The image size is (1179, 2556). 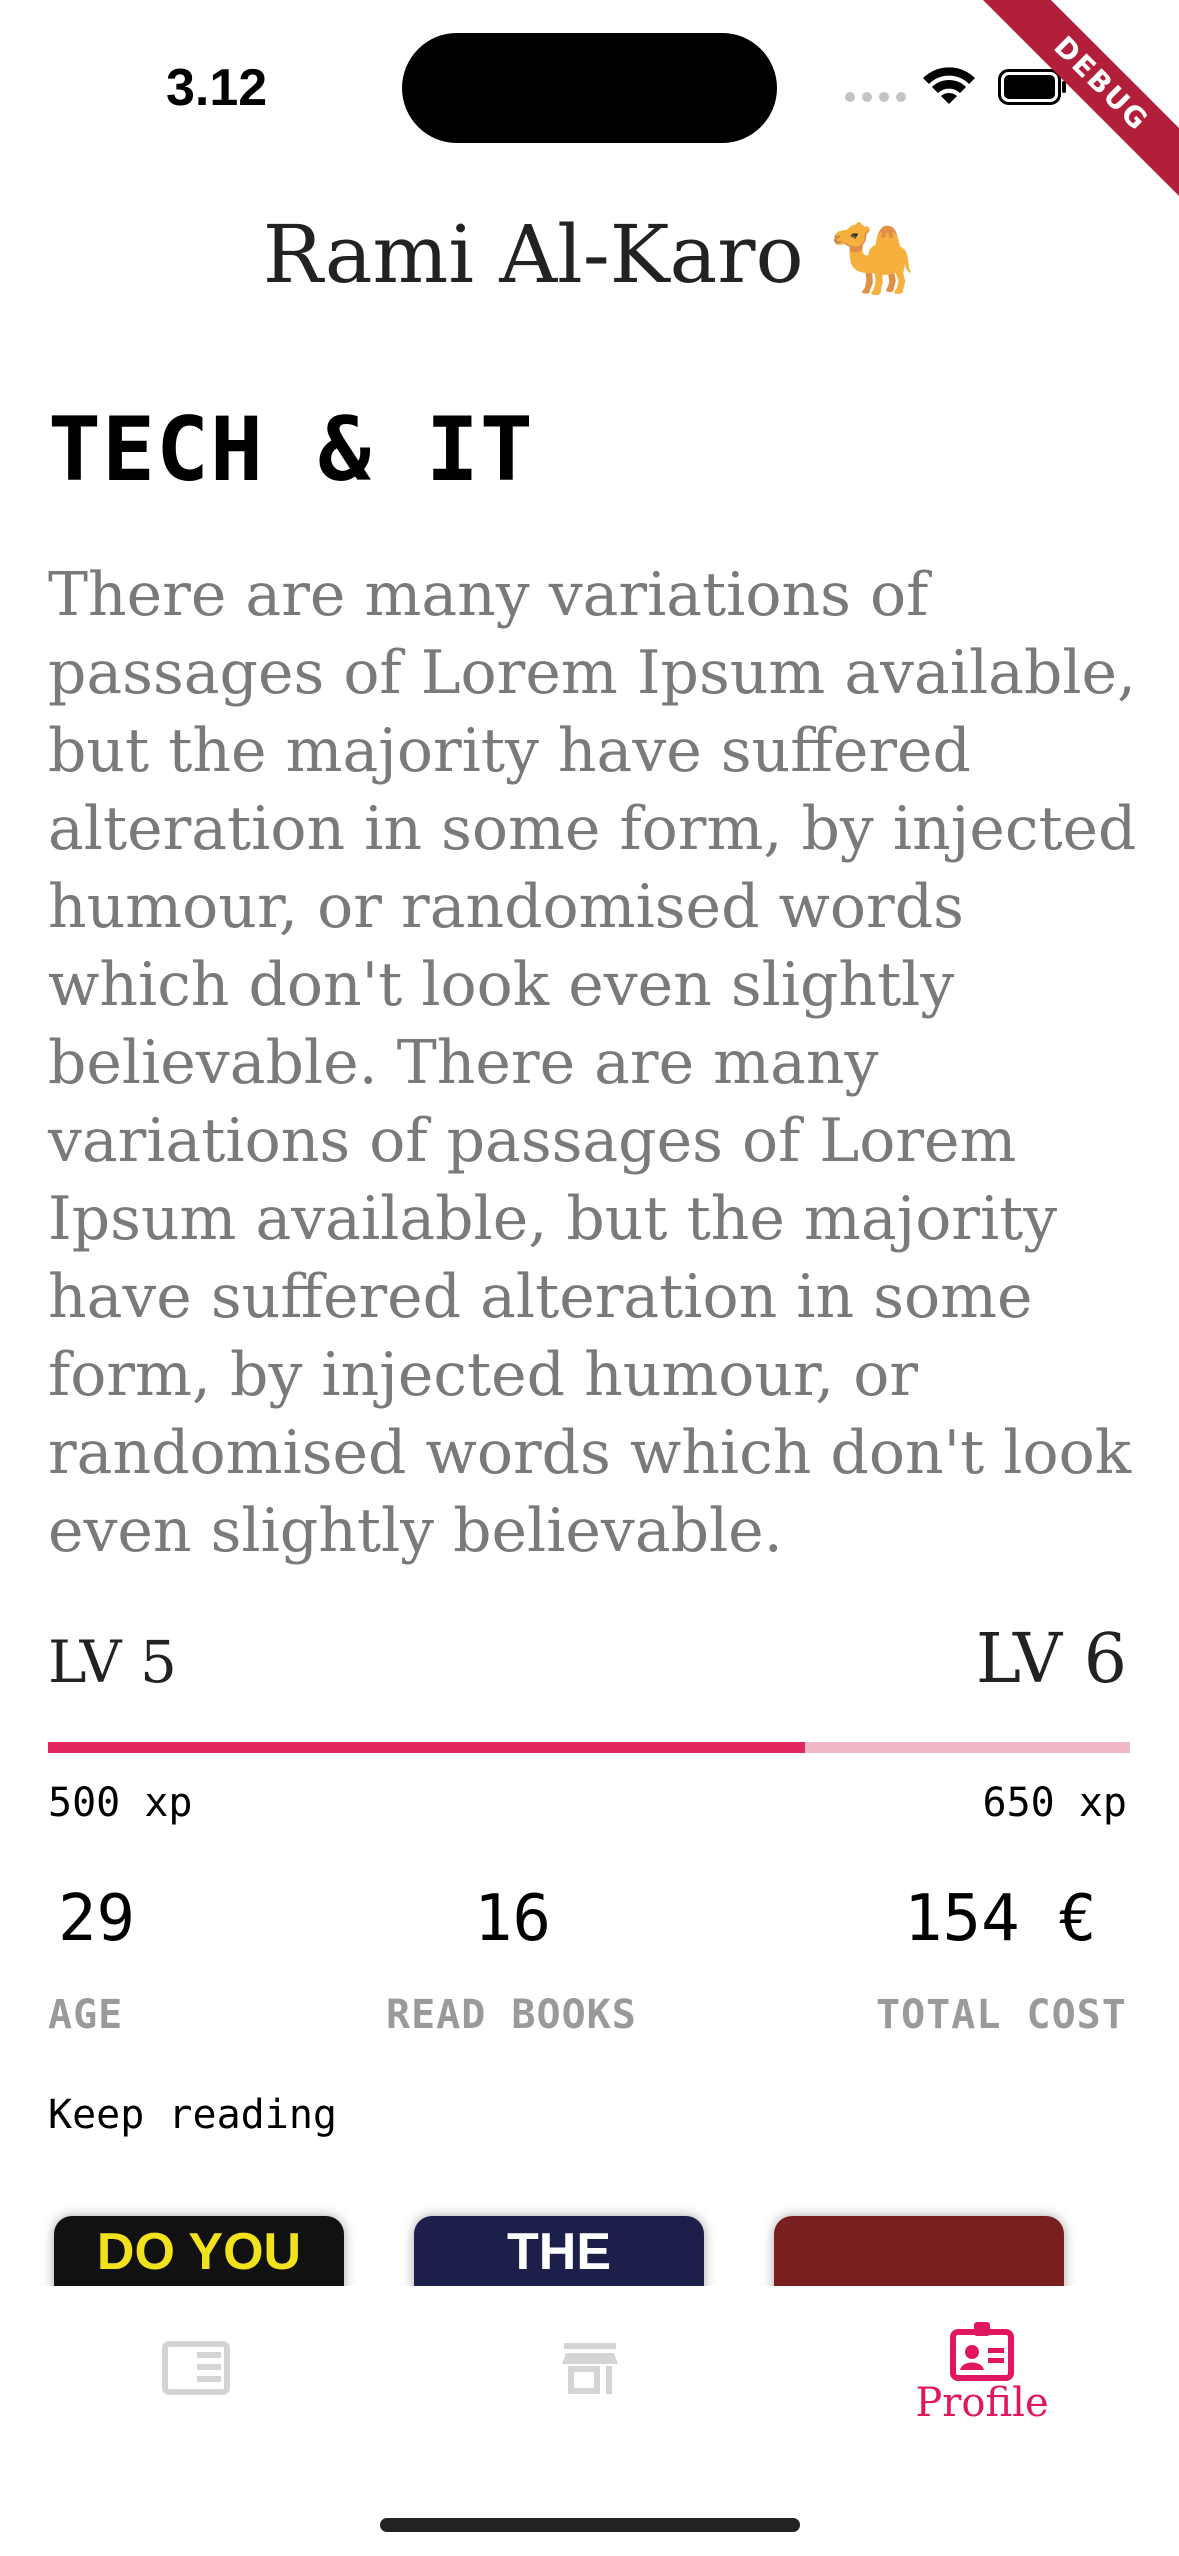 I want to click on store-icon, so click(x=590, y=2368).